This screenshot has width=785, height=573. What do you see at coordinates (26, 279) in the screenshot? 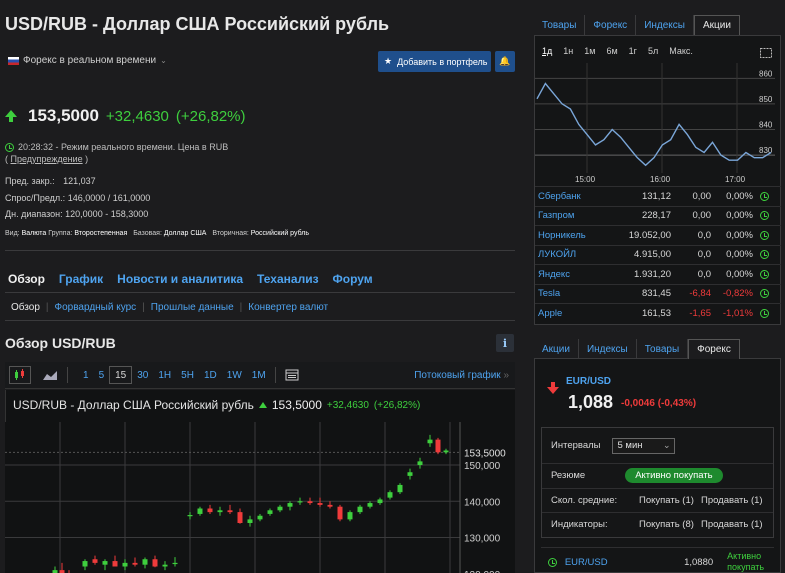
I see `tab-overview: Обзор` at bounding box center [26, 279].